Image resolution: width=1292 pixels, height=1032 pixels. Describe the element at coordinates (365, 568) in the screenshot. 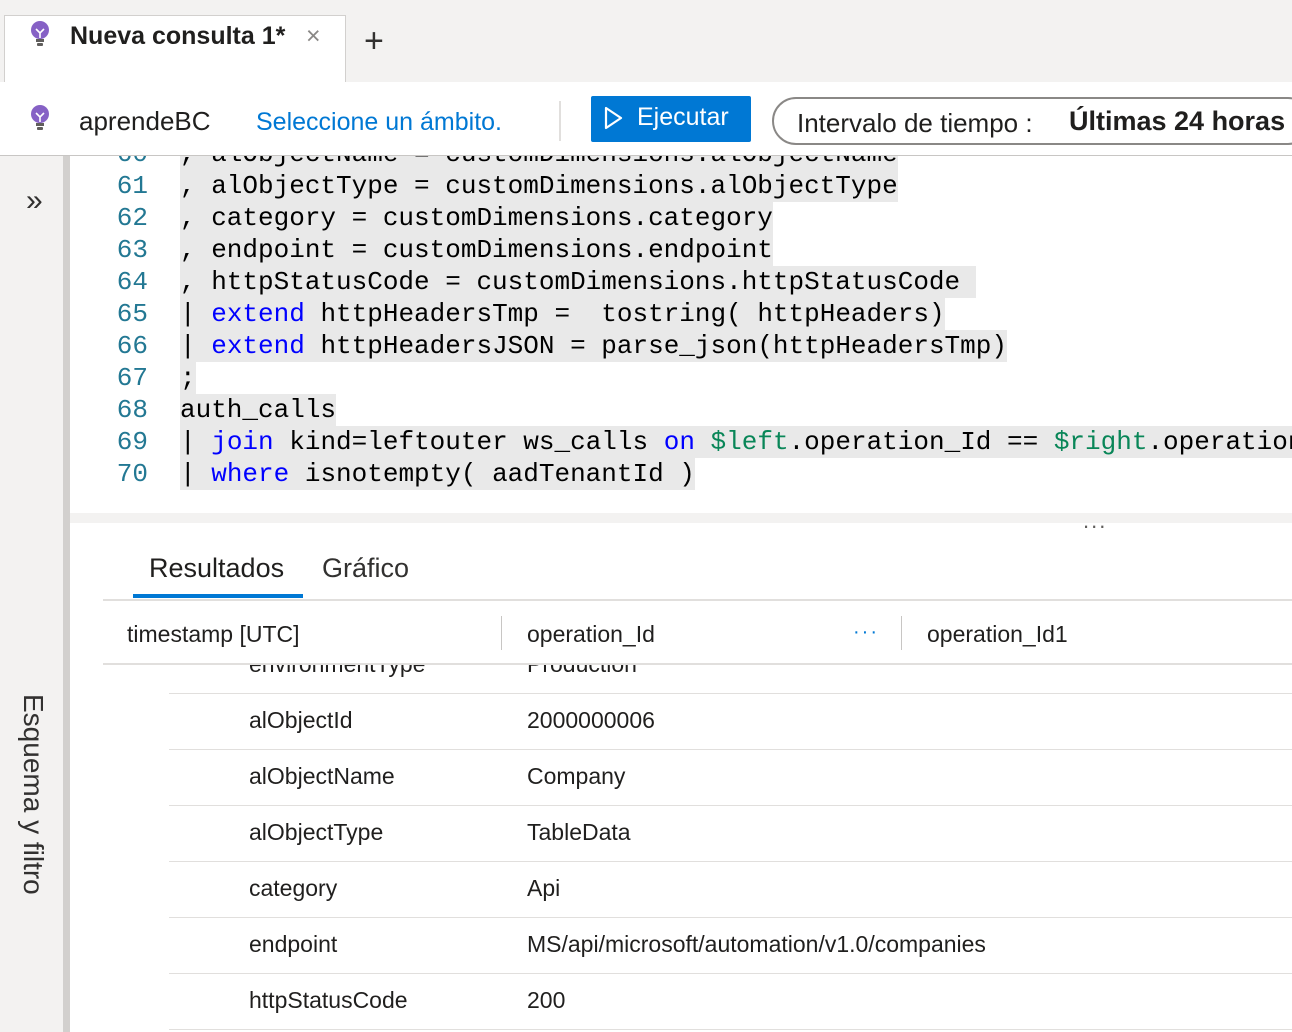

I see `tab-chart: Gráfico` at that location.